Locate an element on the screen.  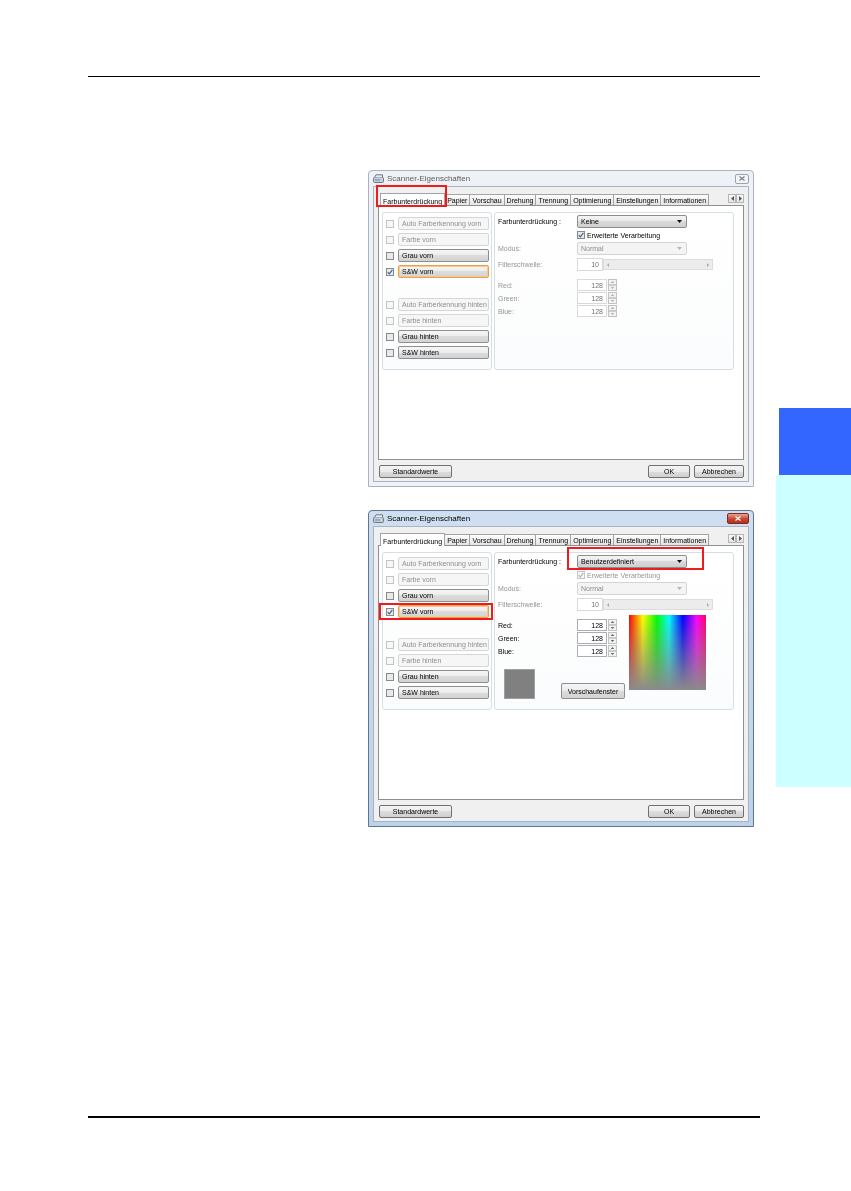
section-marker-block is located at coordinates (815, 441).